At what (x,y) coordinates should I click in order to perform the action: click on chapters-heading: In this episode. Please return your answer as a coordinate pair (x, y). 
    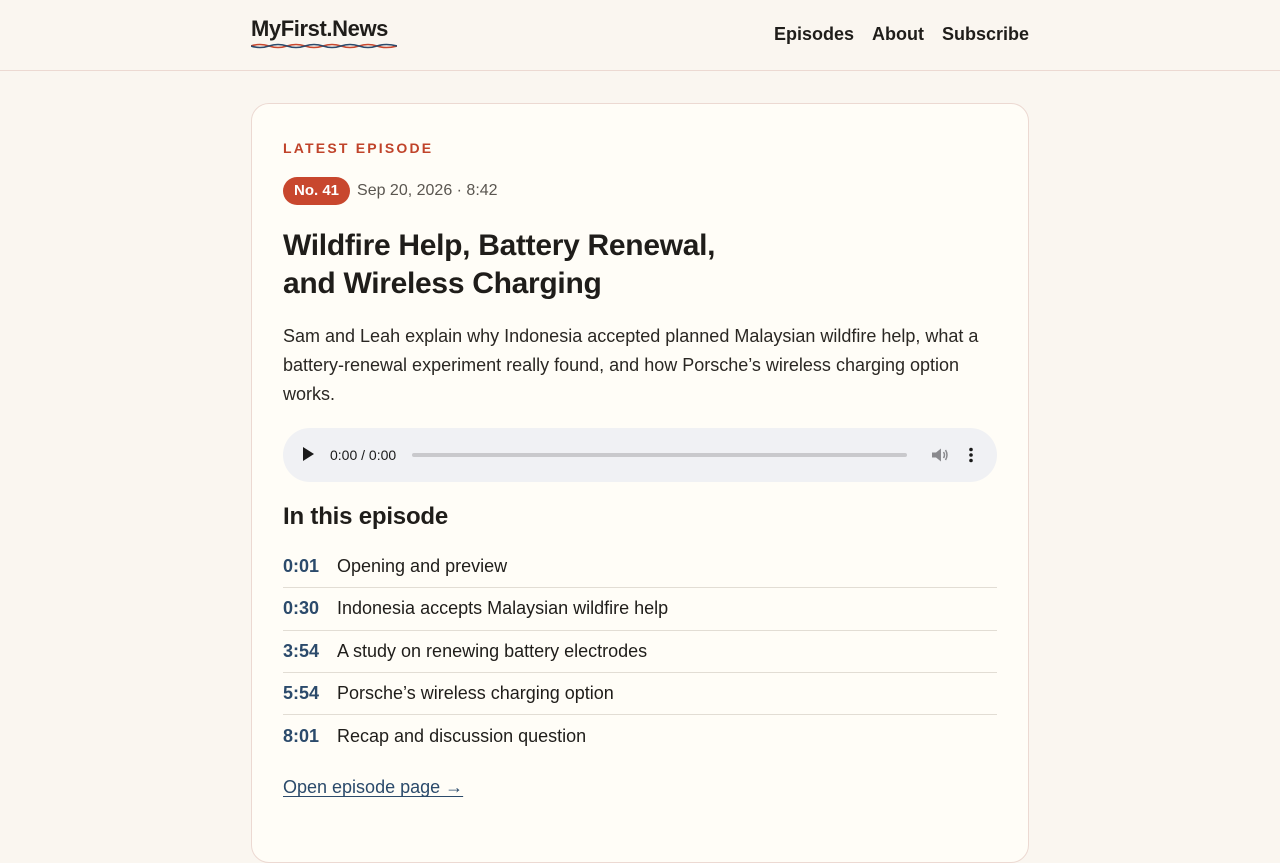
    Looking at the image, I should click on (366, 516).